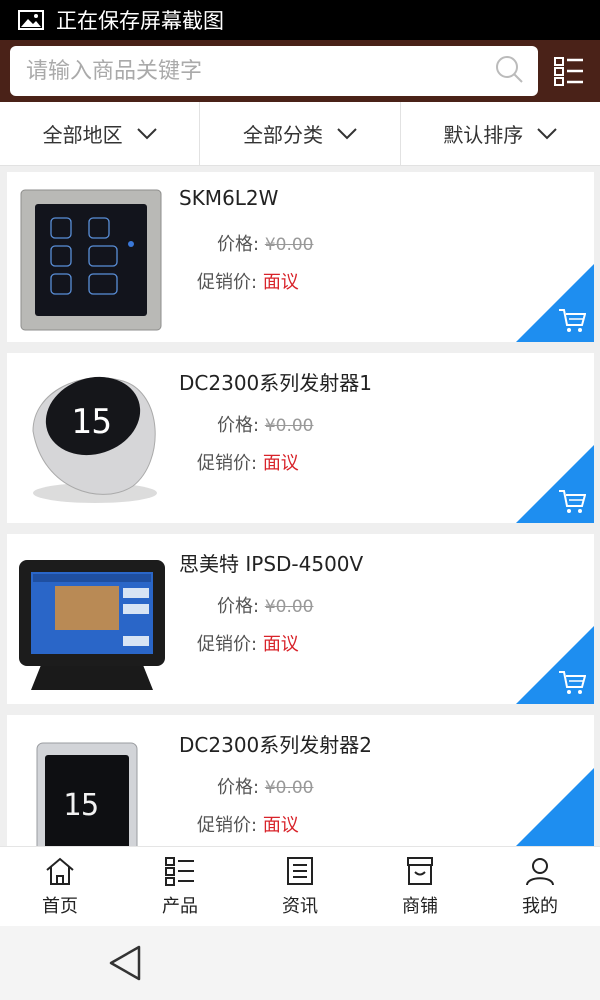 The image size is (600, 1000). What do you see at coordinates (125, 965) in the screenshot?
I see `back-icon` at bounding box center [125, 965].